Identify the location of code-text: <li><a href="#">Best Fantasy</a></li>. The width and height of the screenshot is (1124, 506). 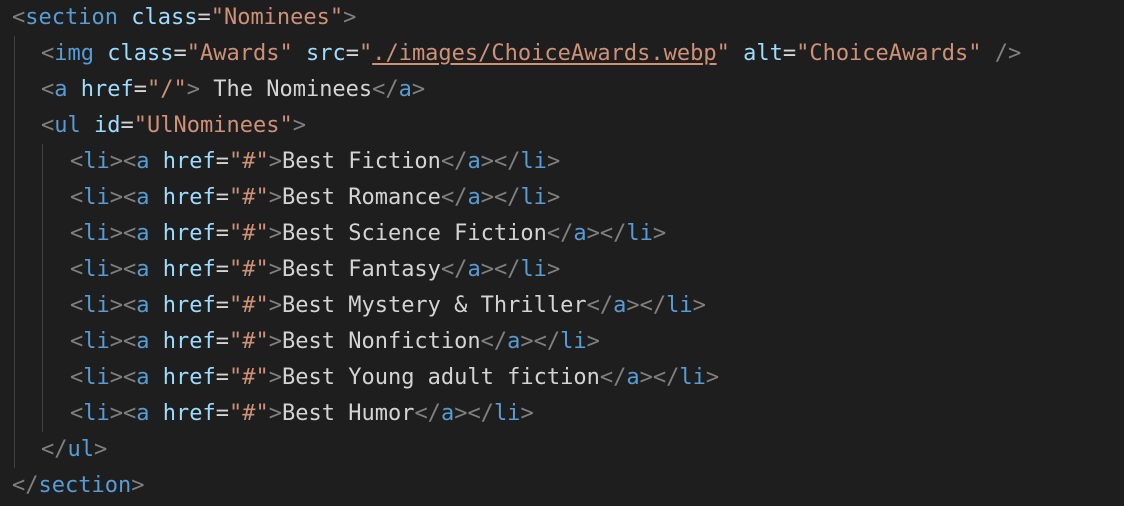
(315, 269).